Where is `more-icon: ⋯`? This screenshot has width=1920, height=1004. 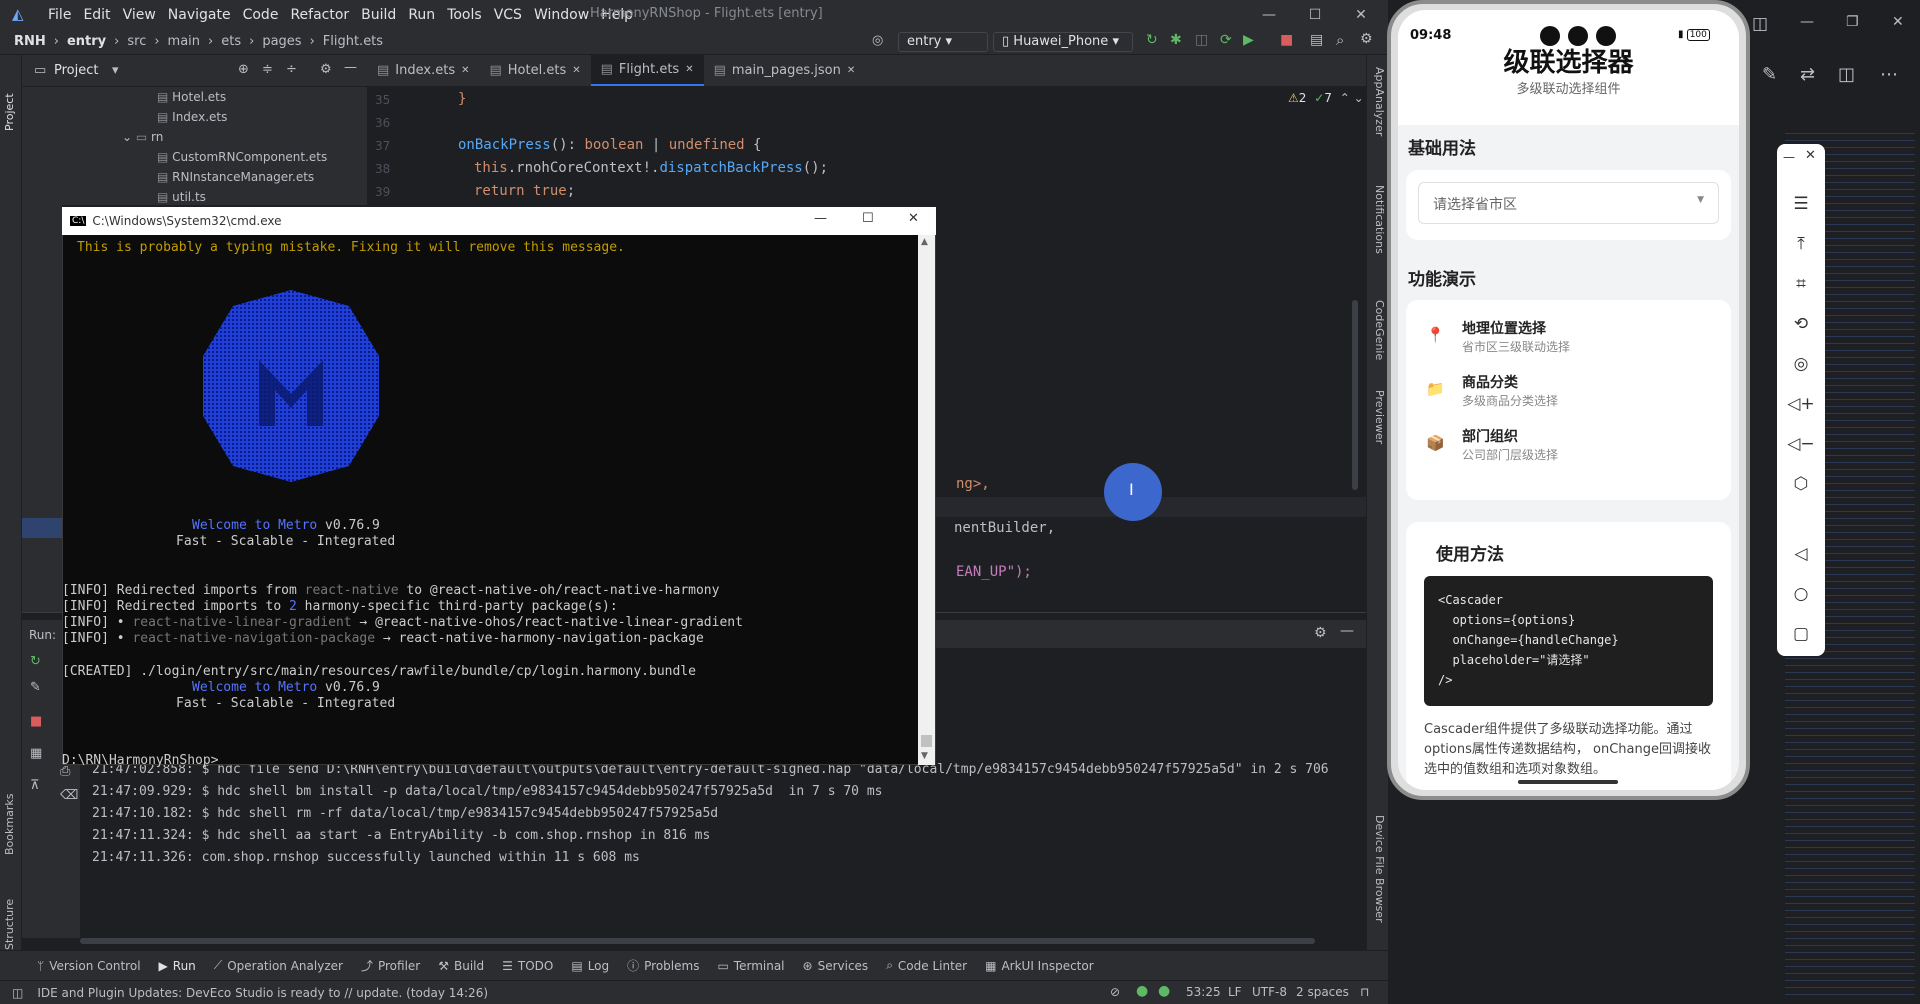 more-icon: ⋯ is located at coordinates (1889, 74).